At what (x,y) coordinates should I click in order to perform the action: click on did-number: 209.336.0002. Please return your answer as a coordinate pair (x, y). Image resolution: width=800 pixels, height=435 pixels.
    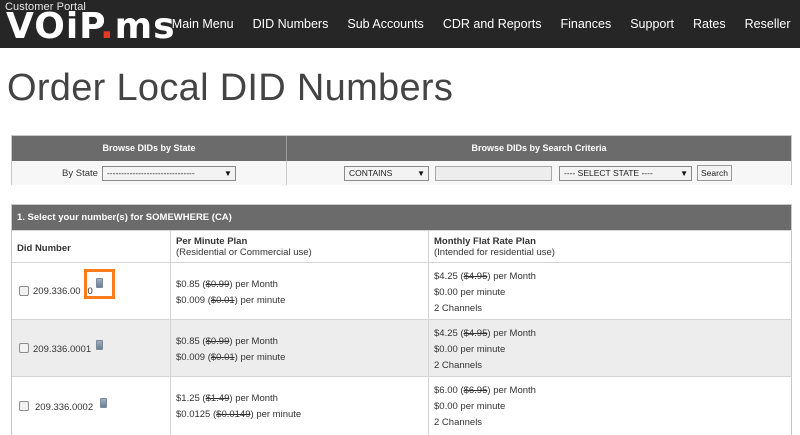
    Looking at the image, I should click on (64, 407).